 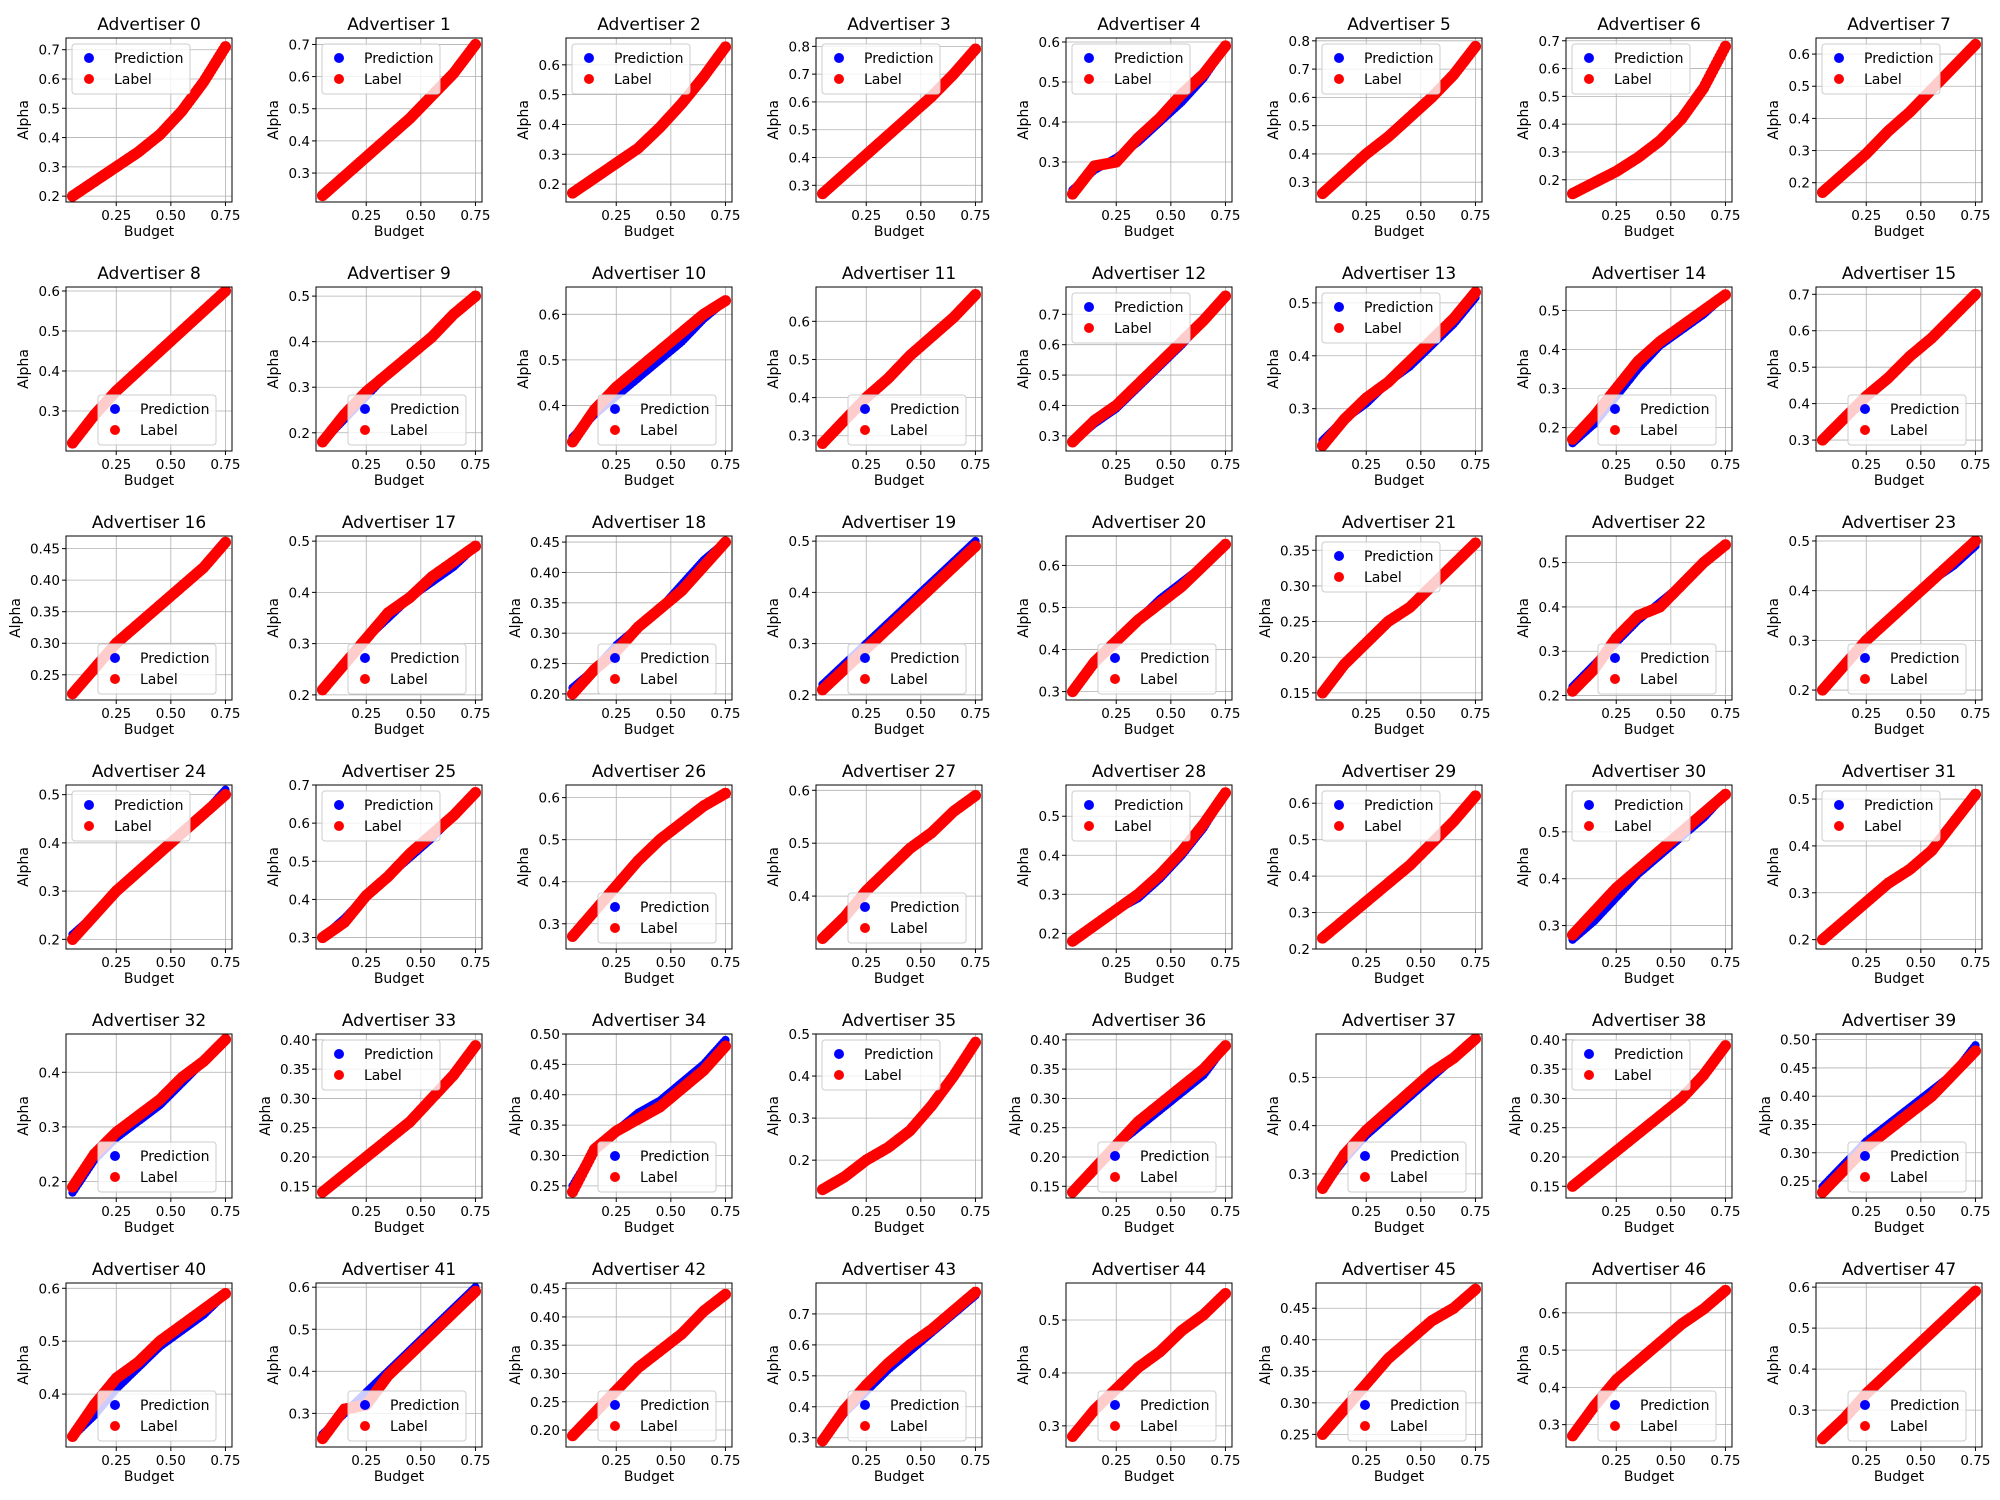 What do you see at coordinates (545, 634) in the screenshot?
I see `y-tick-label: 0.30` at bounding box center [545, 634].